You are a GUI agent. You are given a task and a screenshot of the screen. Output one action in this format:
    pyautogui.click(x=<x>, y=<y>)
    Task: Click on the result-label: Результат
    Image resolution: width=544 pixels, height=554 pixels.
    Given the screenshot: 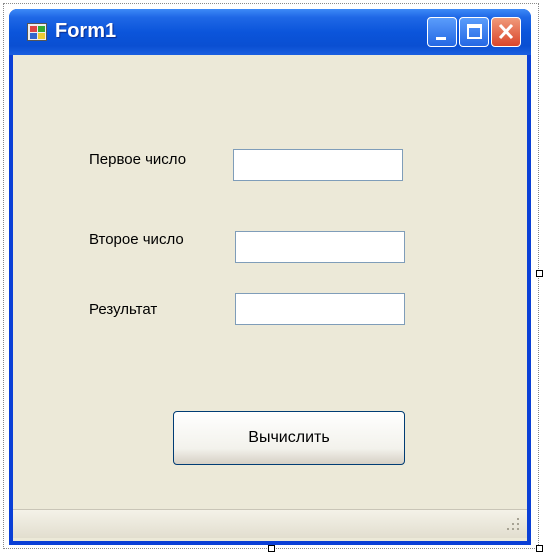 What is the action you would take?
    pyautogui.click(x=123, y=309)
    